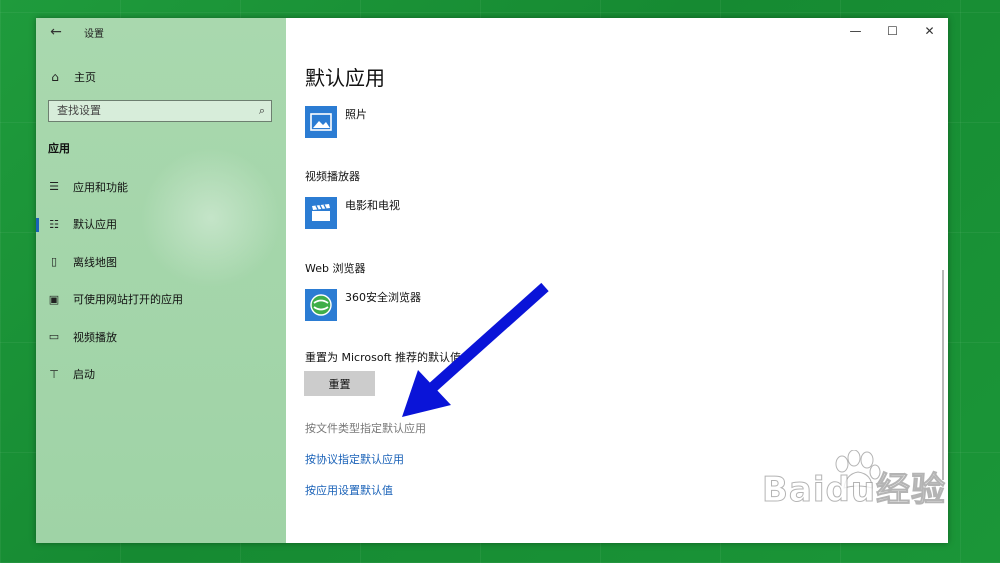  I want to click on sidebar-item-label: 离线地图, so click(95, 262).